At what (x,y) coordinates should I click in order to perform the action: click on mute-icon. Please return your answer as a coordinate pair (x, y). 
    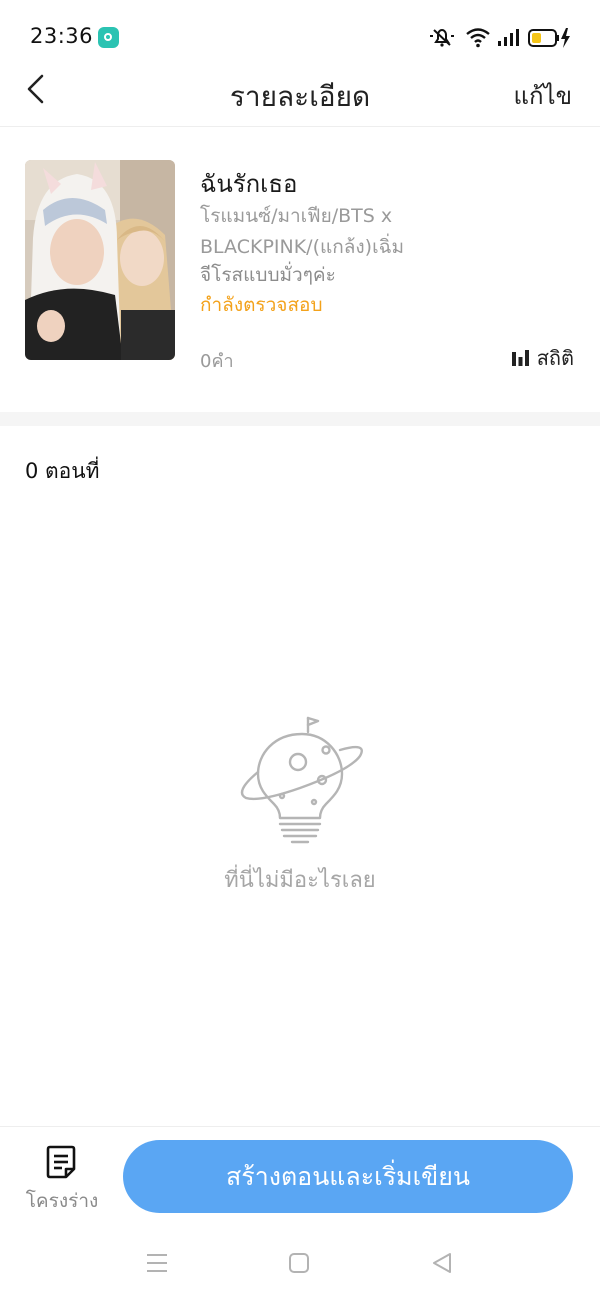
    Looking at the image, I should click on (442, 37).